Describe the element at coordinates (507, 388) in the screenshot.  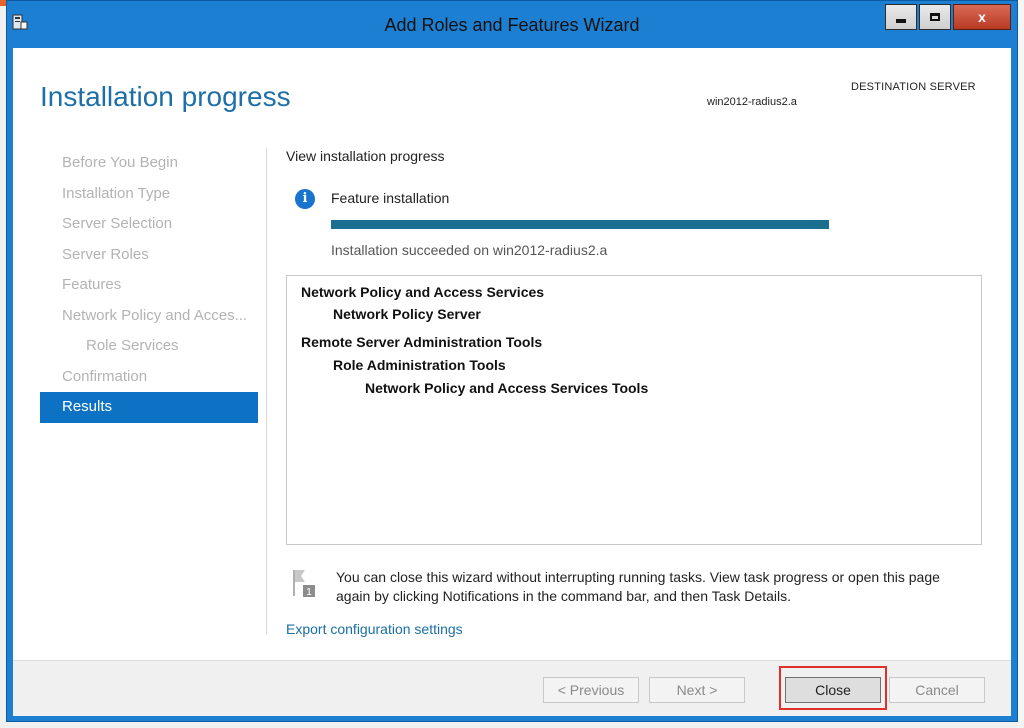
I see `result-item: Network Policy and Access Services Tools` at that location.